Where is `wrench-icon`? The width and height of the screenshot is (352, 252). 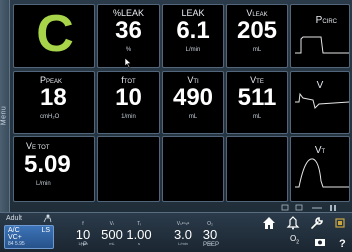 wrench-icon is located at coordinates (317, 223).